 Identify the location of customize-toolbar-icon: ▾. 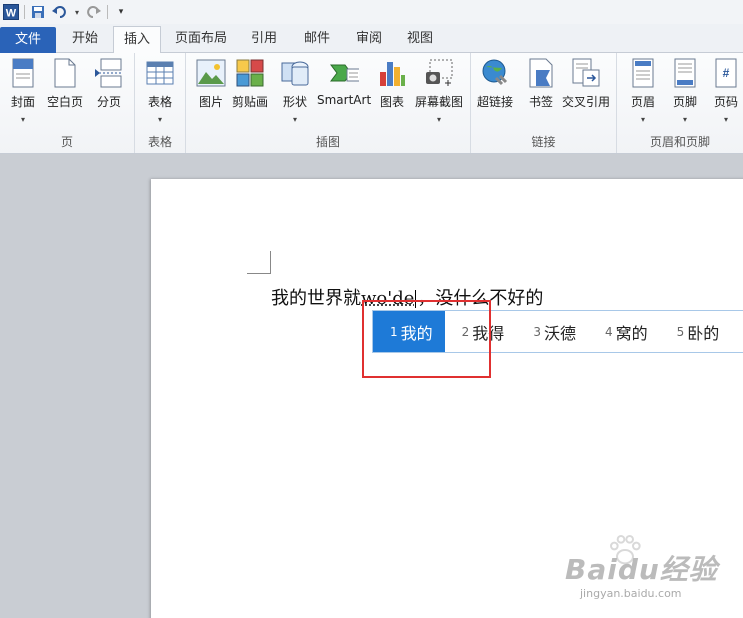
(121, 12).